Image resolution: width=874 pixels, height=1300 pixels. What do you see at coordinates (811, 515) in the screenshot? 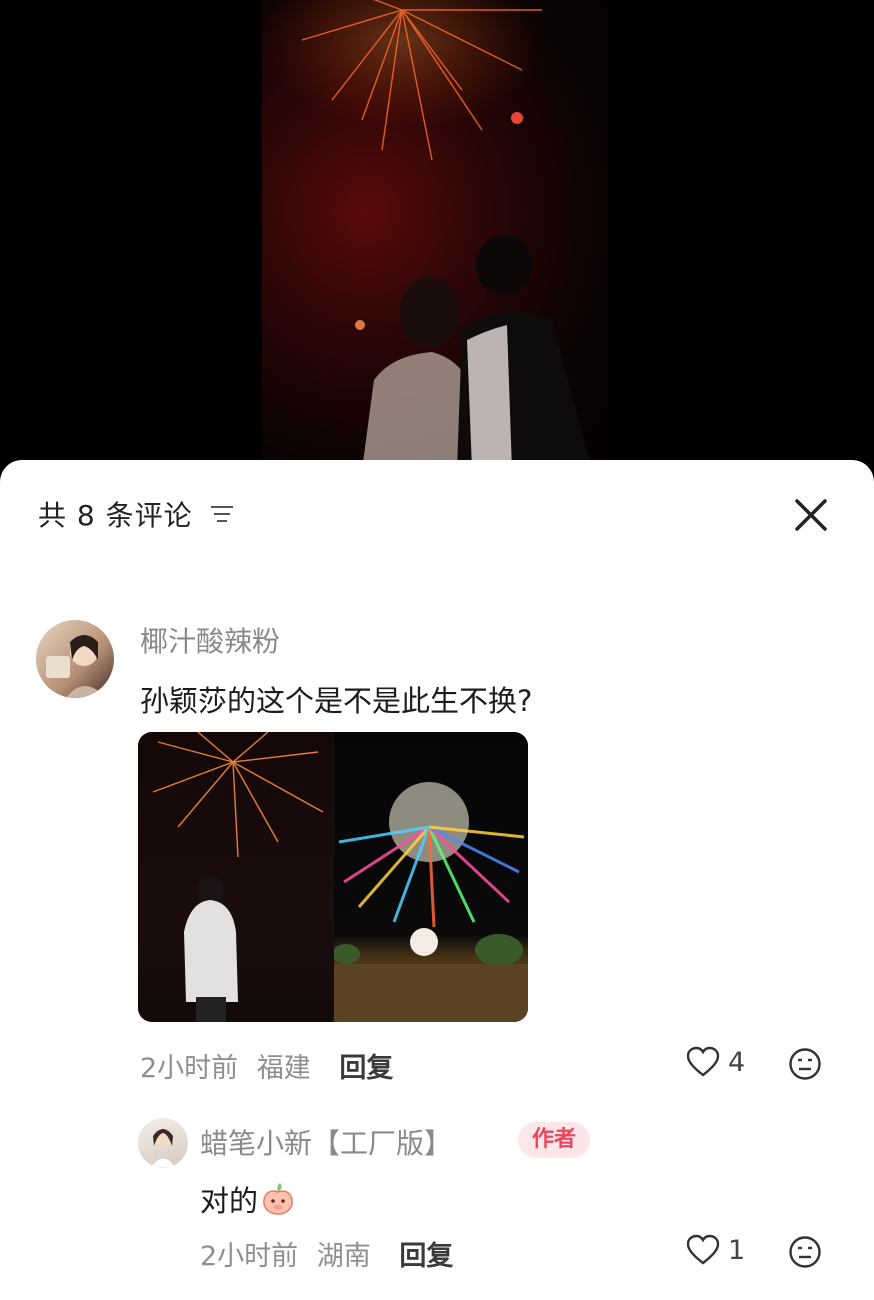
I see `close-icon` at bounding box center [811, 515].